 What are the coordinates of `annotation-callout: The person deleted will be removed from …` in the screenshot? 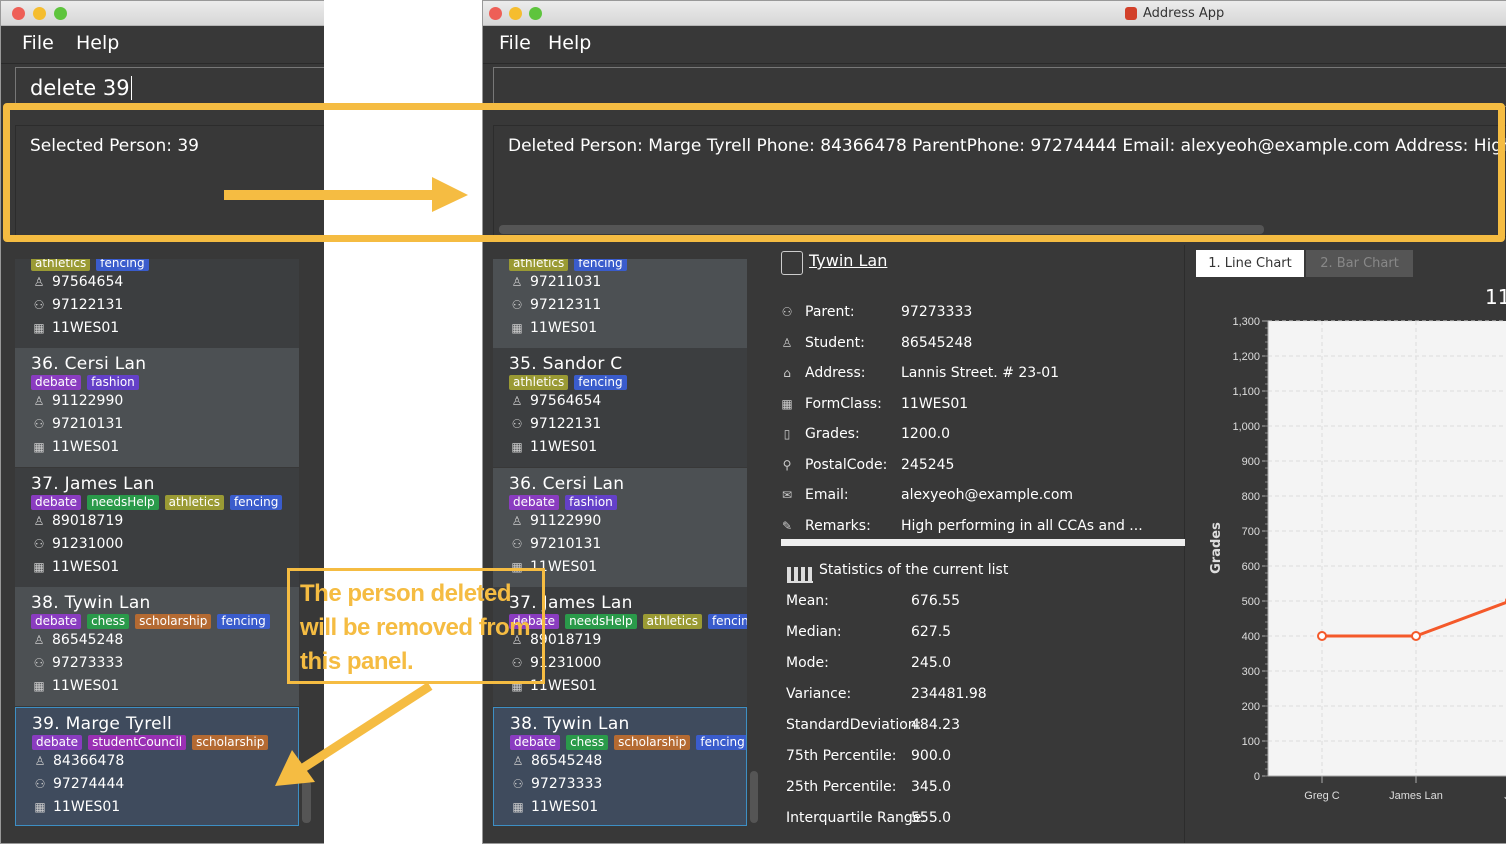 It's located at (416, 626).